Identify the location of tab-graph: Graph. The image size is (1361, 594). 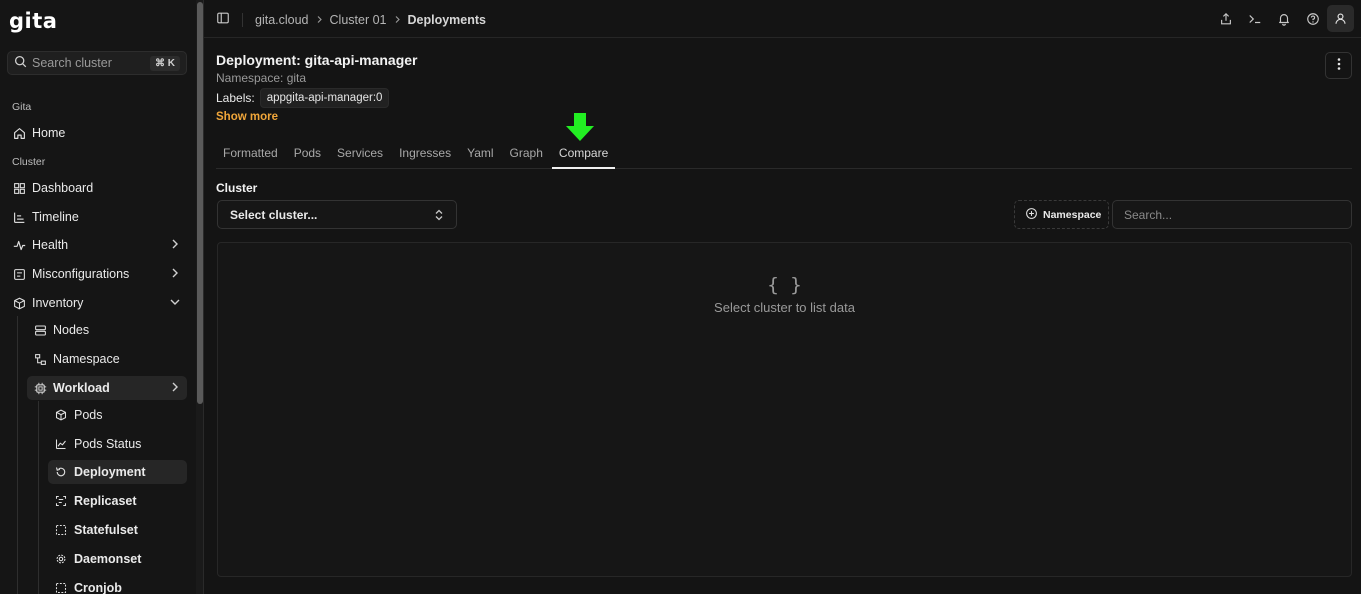
(526, 155).